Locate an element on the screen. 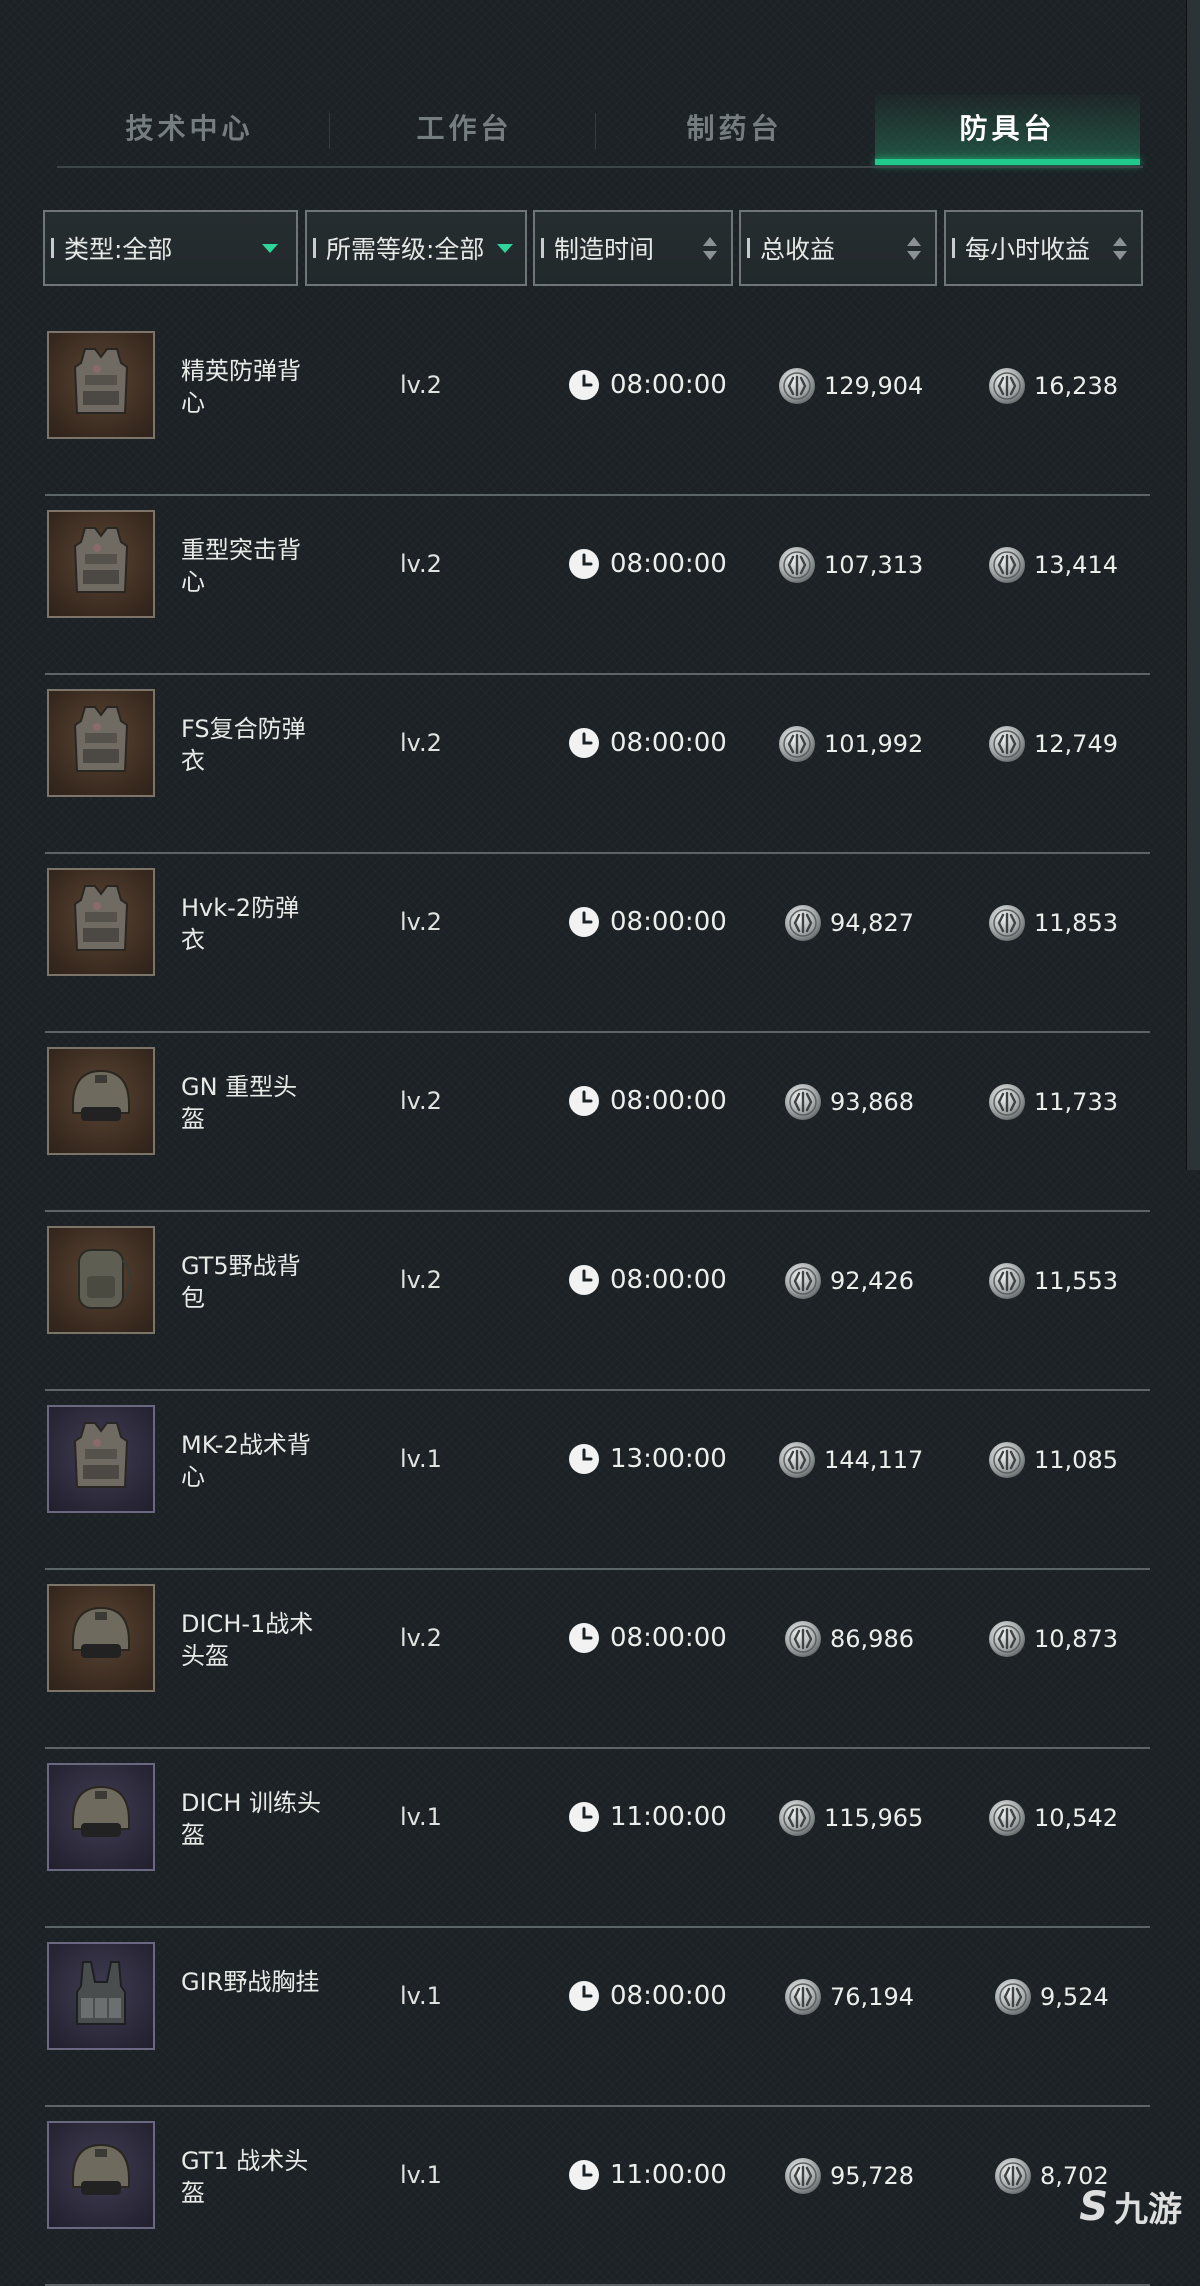 Image resolution: width=1200 pixels, height=2286 pixels. level-filter-dropdown: 所需等级:全部 is located at coordinates (416, 248).